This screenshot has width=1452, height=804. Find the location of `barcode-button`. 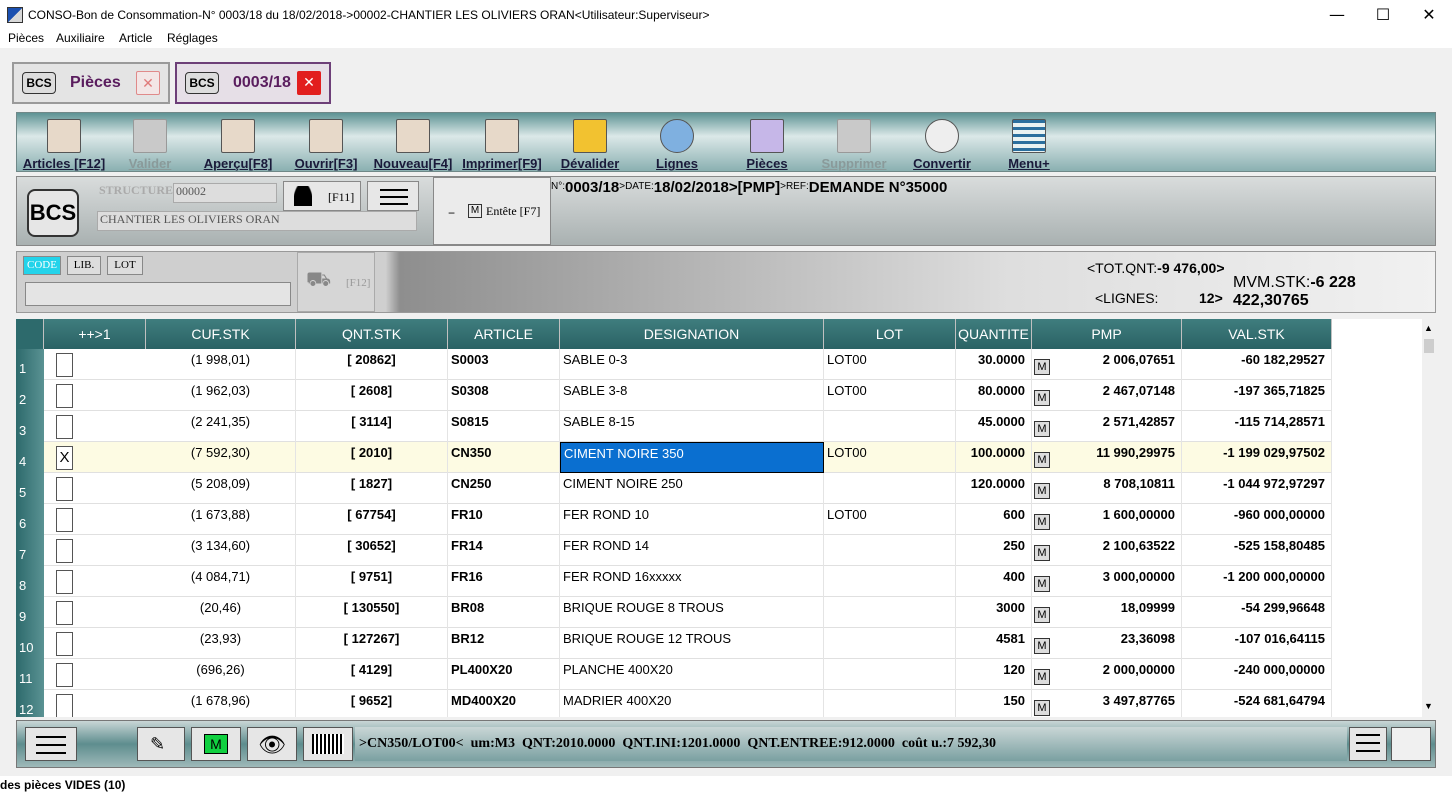

barcode-button is located at coordinates (328, 744).